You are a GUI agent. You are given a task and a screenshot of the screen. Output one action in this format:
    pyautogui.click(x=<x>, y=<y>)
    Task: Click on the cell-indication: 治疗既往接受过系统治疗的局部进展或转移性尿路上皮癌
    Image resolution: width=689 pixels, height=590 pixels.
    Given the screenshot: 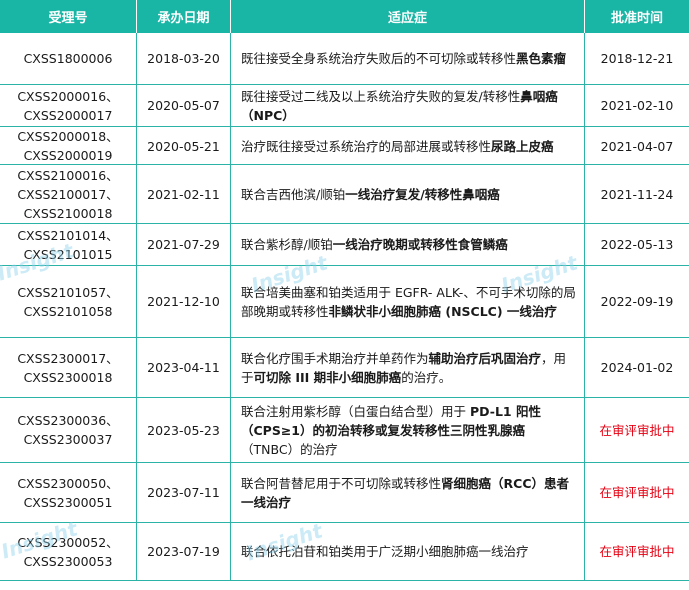 What is the action you would take?
    pyautogui.click(x=408, y=146)
    